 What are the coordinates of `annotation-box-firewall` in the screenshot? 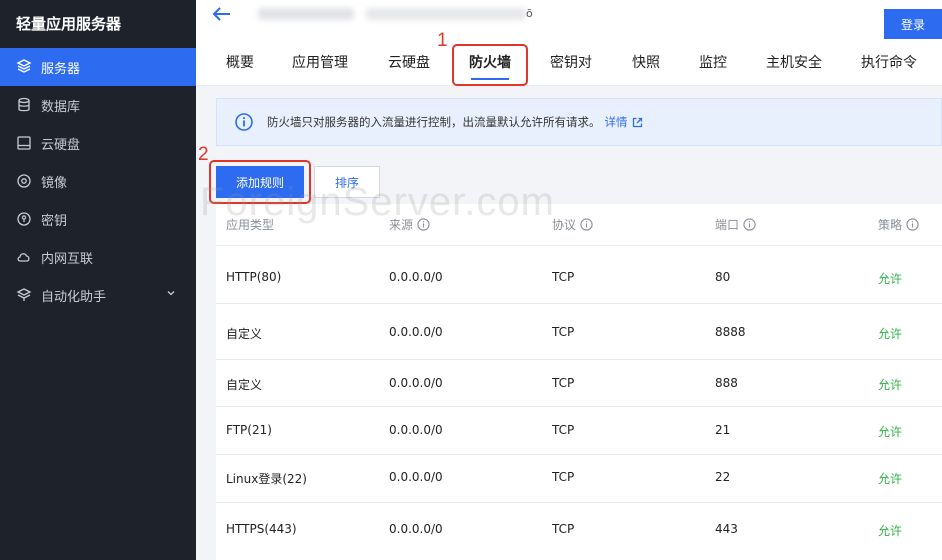 It's located at (490, 65).